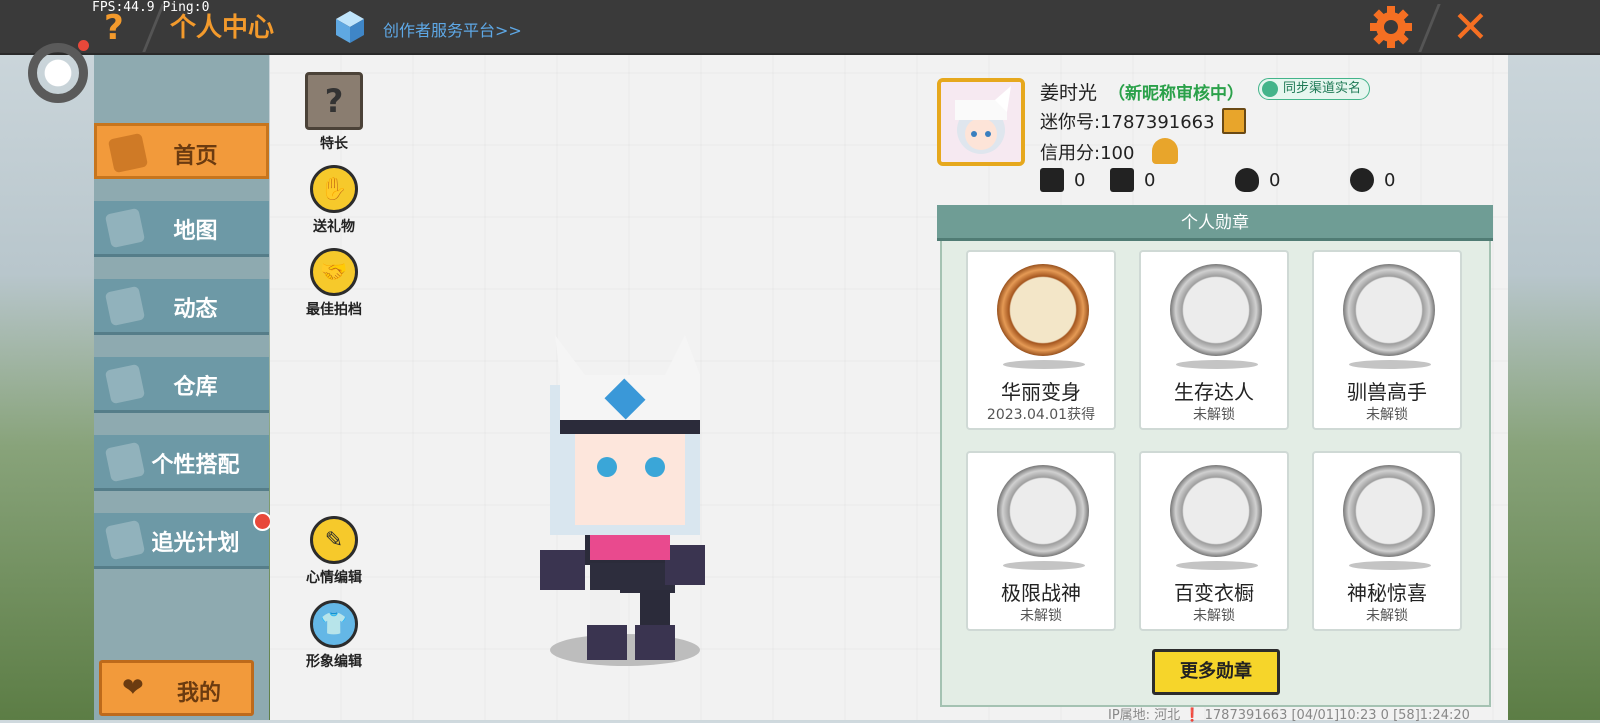 Image resolution: width=1600 pixels, height=723 pixels. Describe the element at coordinates (114, 28) in the screenshot. I see `help-icon: ?` at that location.